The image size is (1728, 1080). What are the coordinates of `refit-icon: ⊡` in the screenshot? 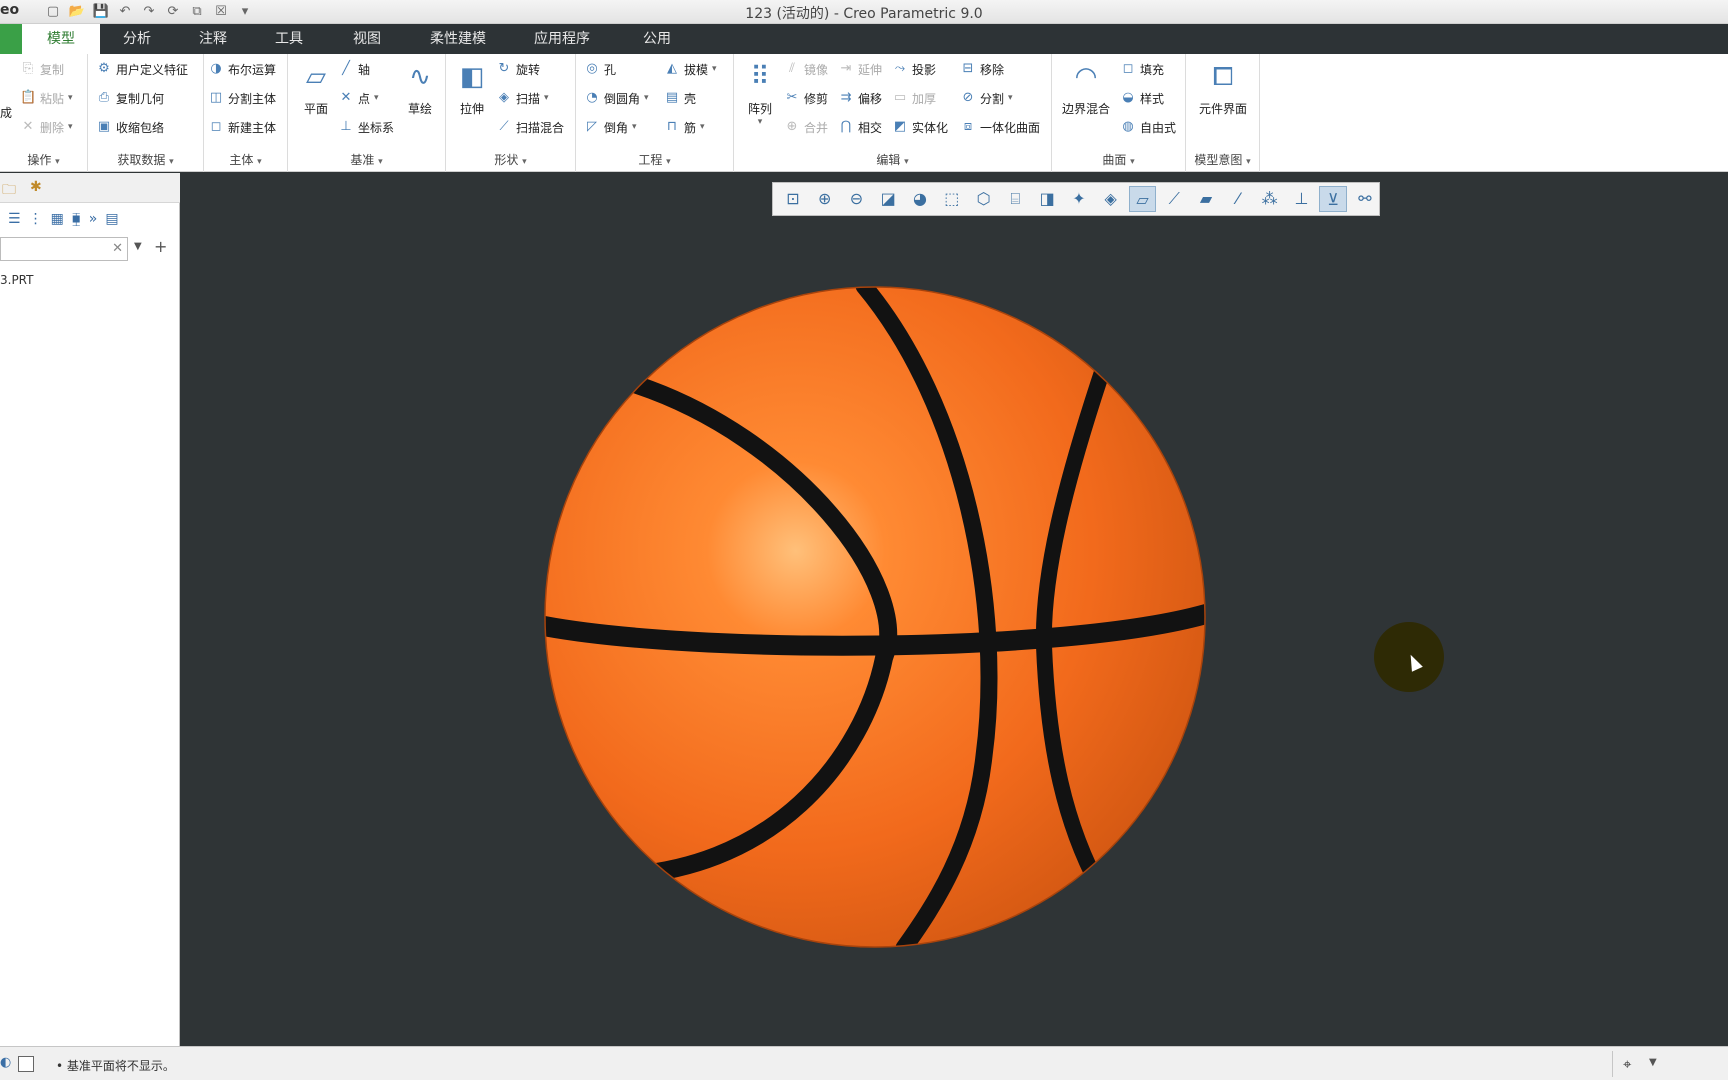 It's located at (793, 199).